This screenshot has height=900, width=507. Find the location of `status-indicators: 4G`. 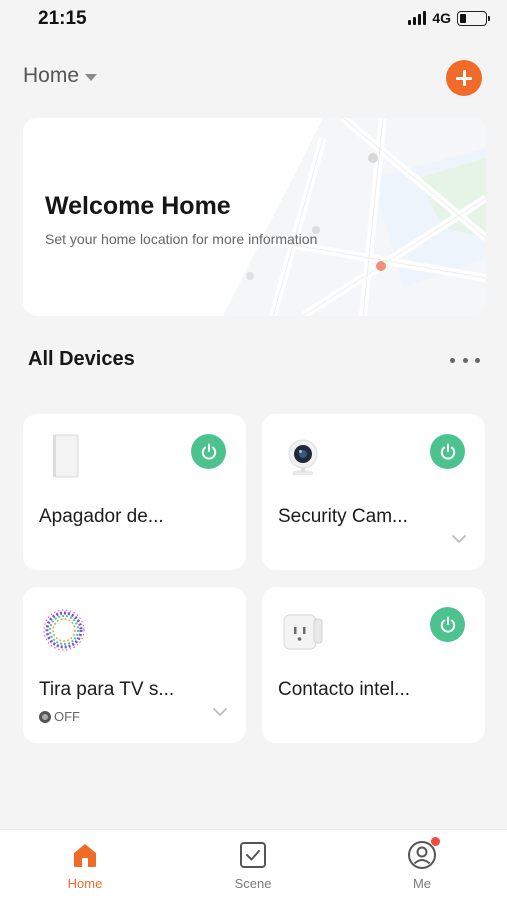

status-indicators: 4G is located at coordinates (449, 18).